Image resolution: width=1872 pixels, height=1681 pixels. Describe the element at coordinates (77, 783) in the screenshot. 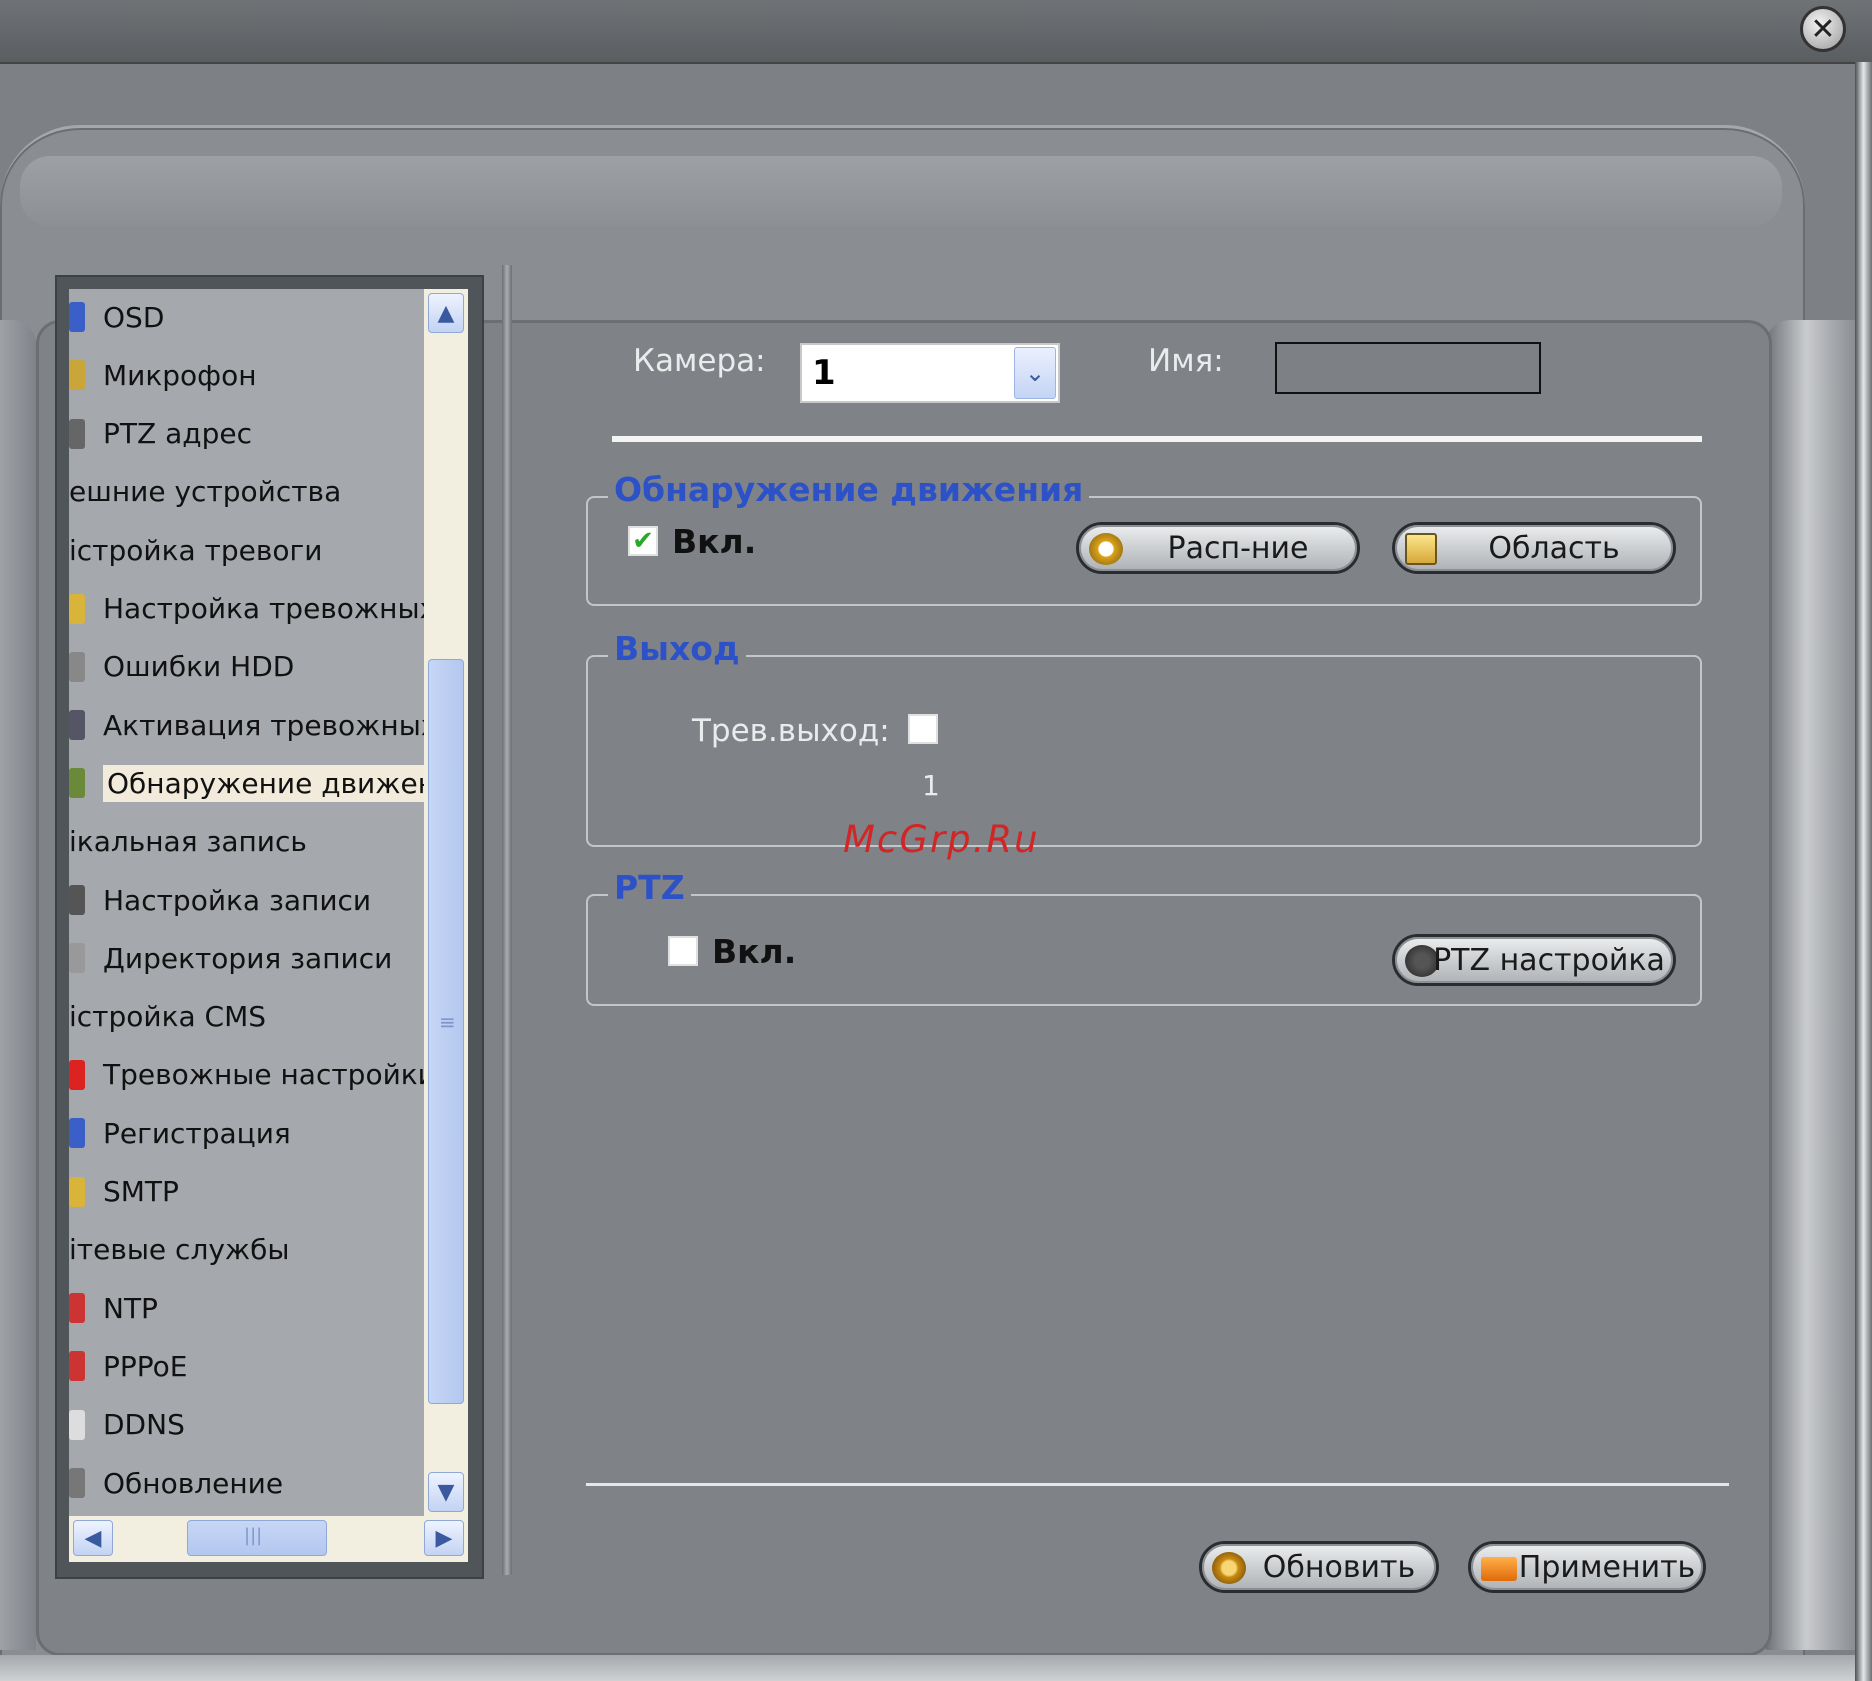

I see `motion-icon` at that location.